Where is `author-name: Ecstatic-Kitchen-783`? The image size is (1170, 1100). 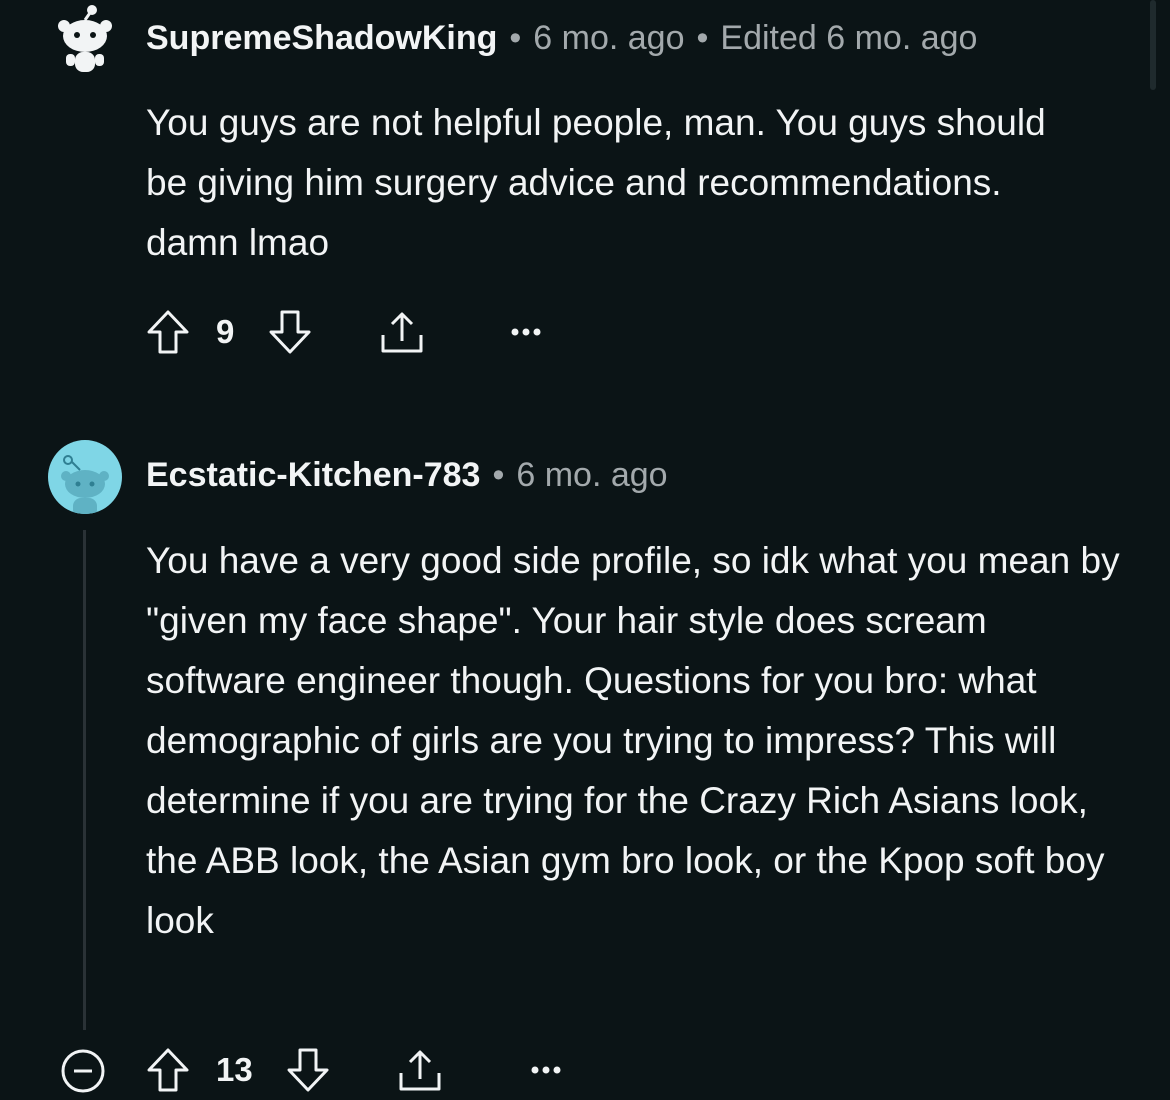 author-name: Ecstatic-Kitchen-783 is located at coordinates (313, 475).